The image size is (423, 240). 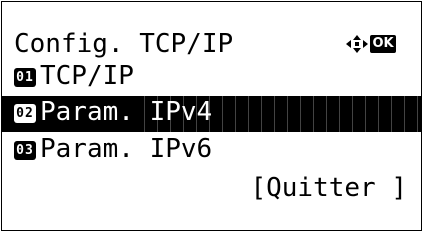 What do you see at coordinates (383, 44) in the screenshot?
I see `ok-key-icon: OK` at bounding box center [383, 44].